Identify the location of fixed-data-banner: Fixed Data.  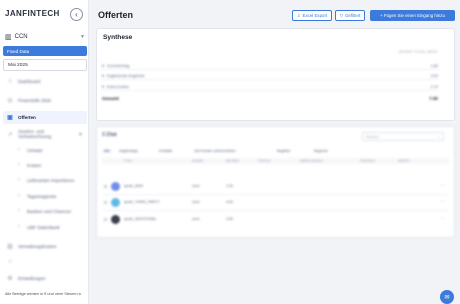
(45, 51).